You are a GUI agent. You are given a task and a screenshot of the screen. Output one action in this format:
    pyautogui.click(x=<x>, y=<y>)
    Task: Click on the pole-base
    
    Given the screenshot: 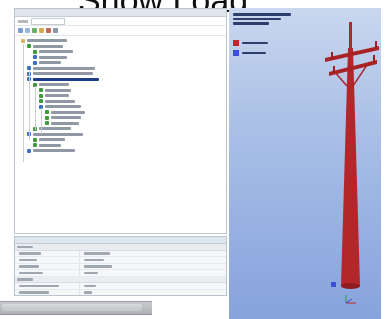 What is the action you would take?
    pyautogui.click(x=350, y=286)
    